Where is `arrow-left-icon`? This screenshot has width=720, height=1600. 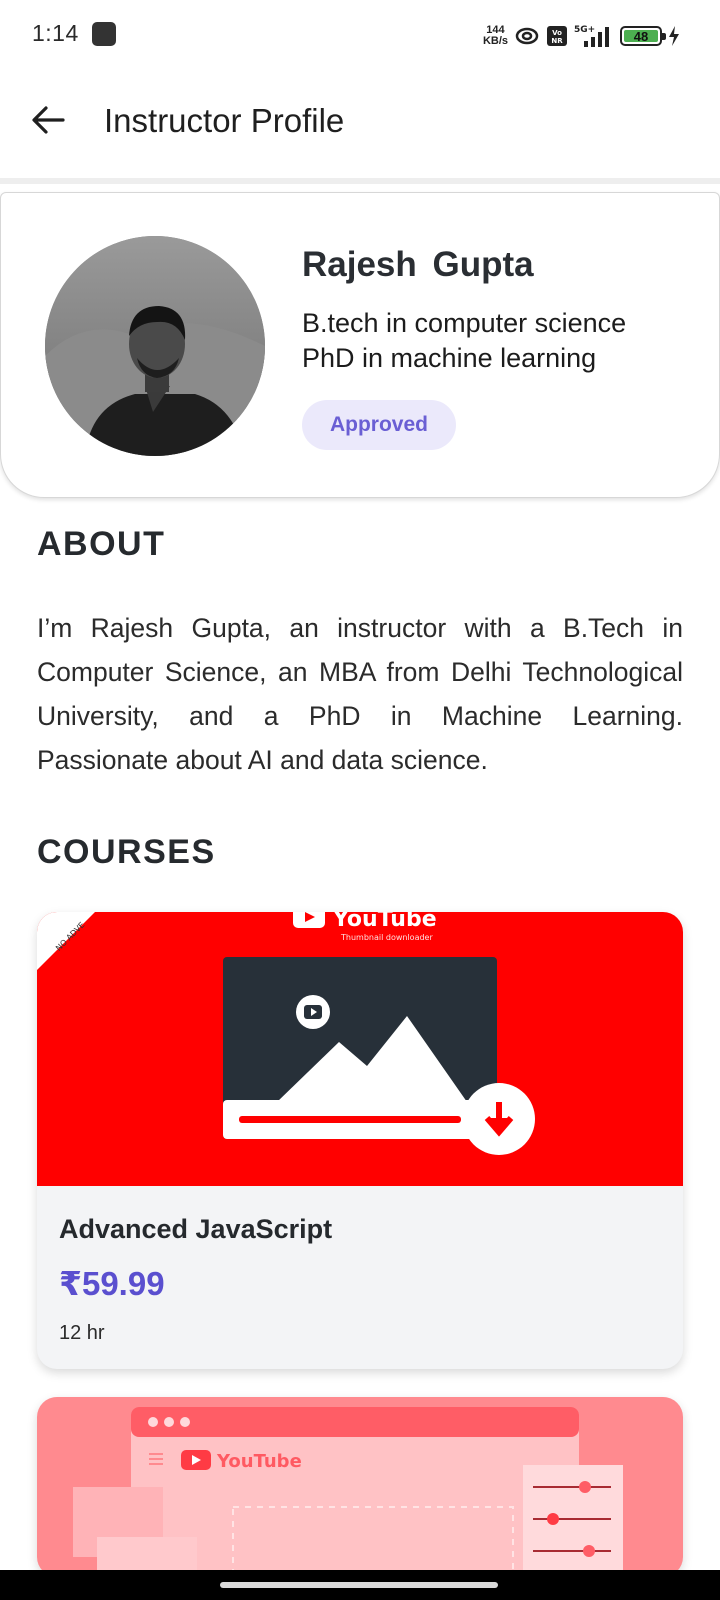
arrow-left-icon is located at coordinates (48, 120).